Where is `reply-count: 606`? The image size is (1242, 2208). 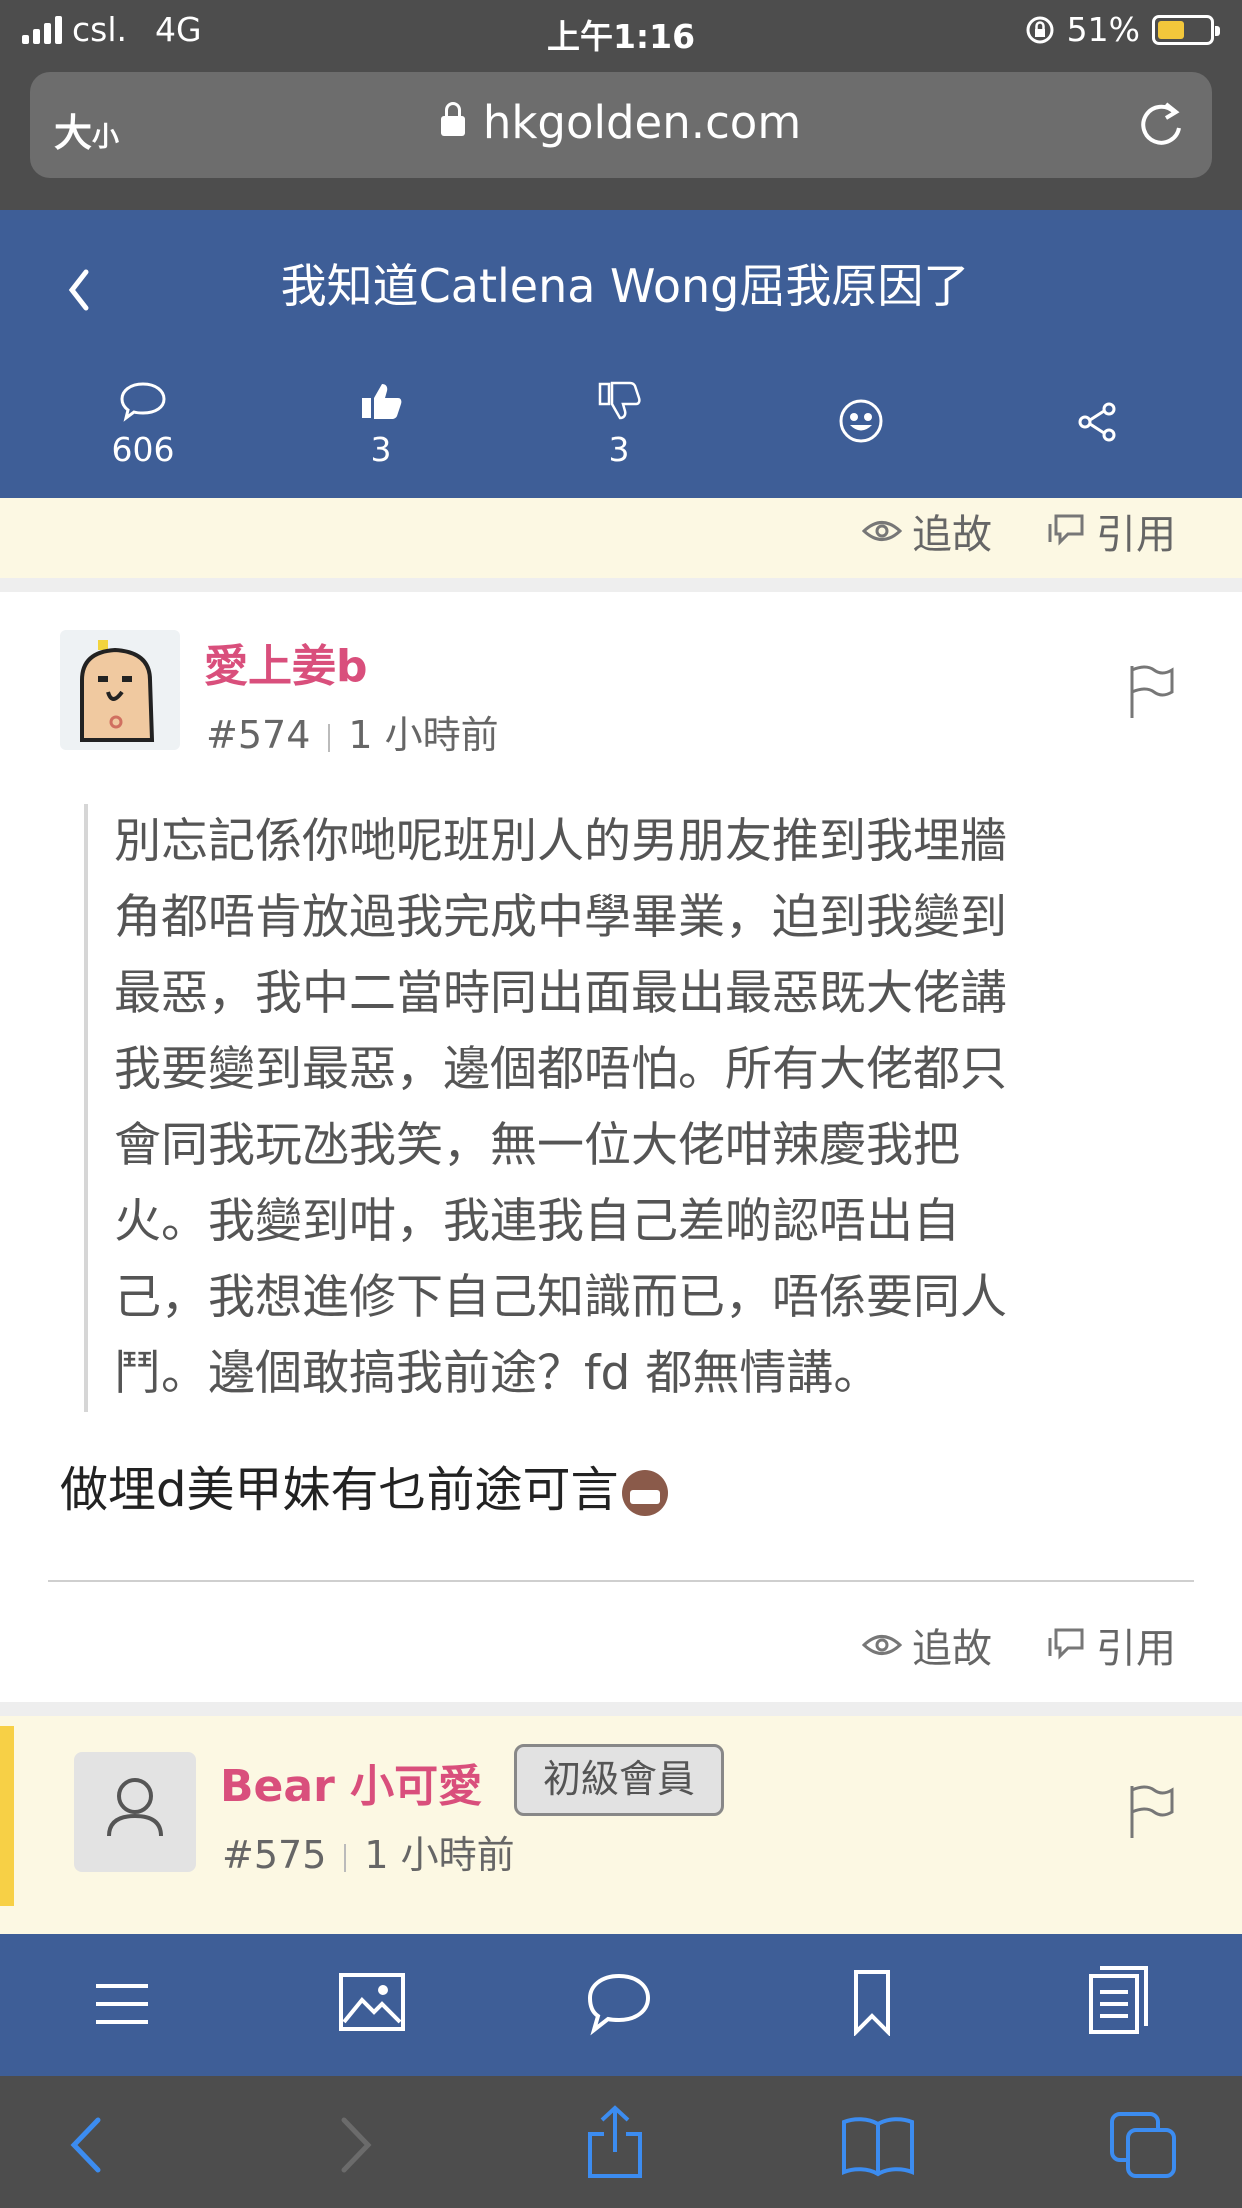 reply-count: 606 is located at coordinates (143, 424).